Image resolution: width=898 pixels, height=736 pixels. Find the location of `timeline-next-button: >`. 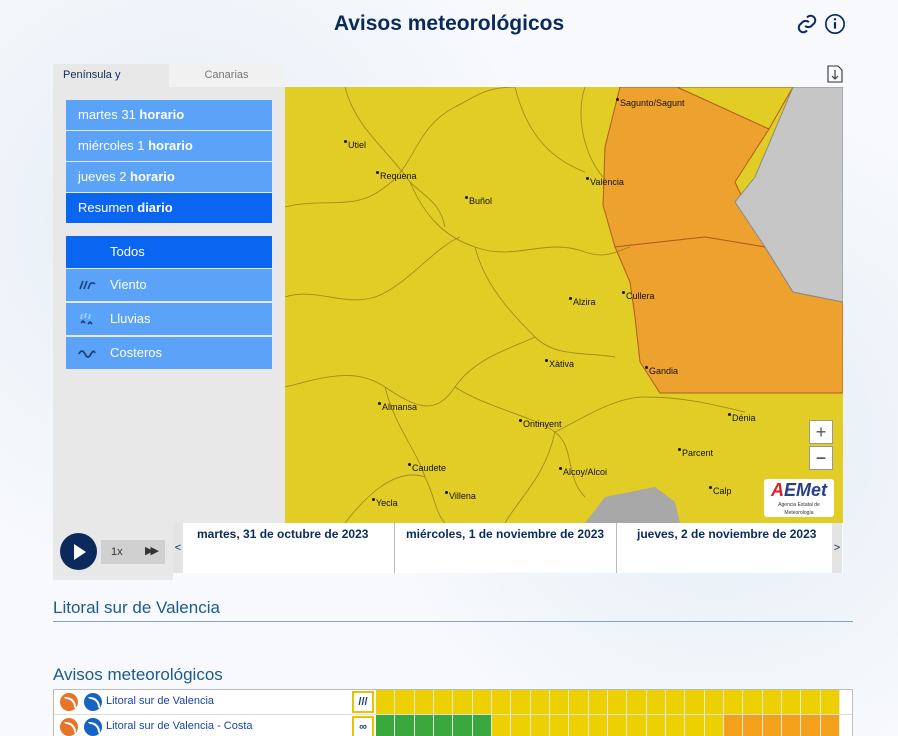

timeline-next-button: > is located at coordinates (837, 548).